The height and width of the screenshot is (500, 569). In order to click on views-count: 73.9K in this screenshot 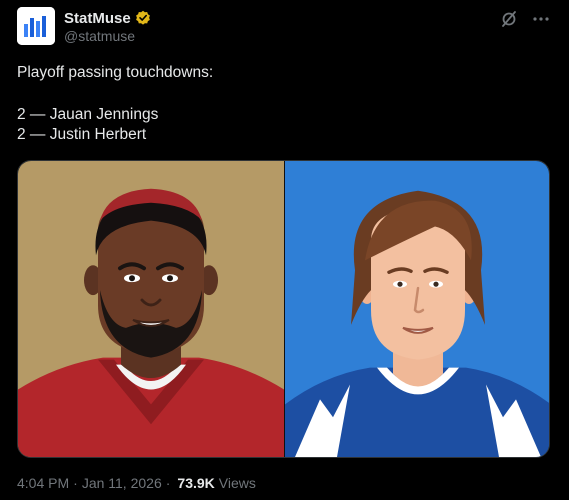, I will do `click(195, 483)`.